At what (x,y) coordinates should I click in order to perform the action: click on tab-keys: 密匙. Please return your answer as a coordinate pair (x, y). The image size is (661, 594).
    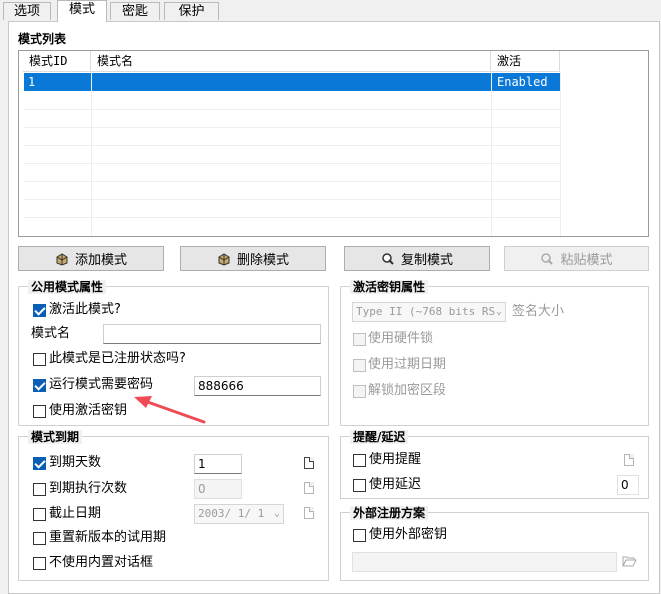
    Looking at the image, I should click on (135, 11).